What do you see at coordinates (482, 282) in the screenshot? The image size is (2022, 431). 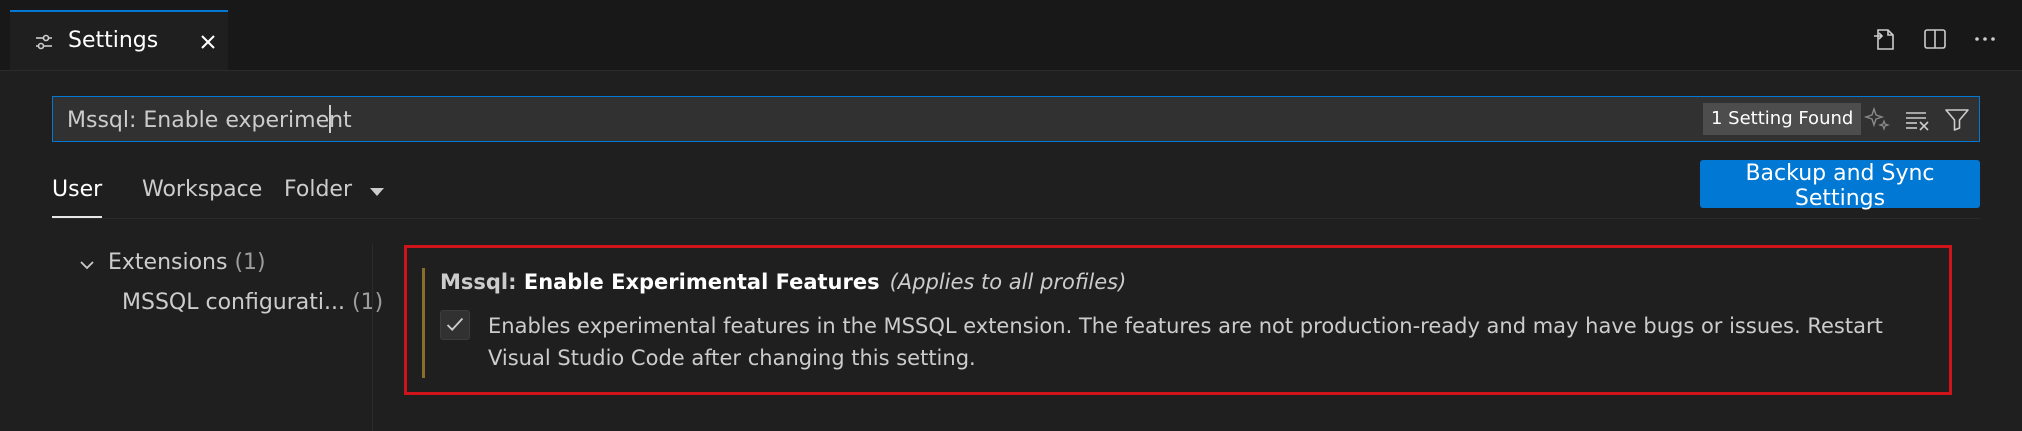 I see `setting-category: Mssql:` at bounding box center [482, 282].